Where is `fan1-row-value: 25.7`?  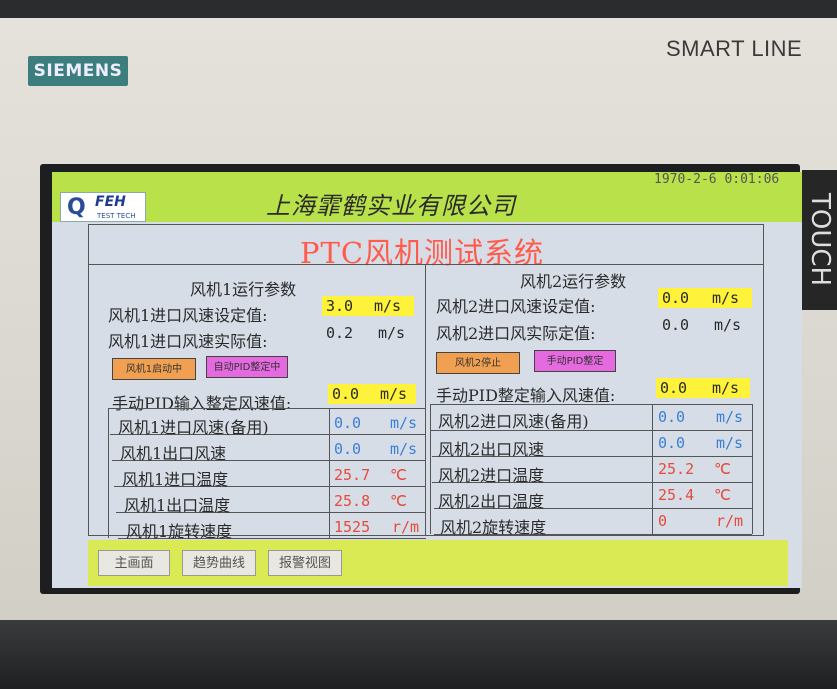 fan1-row-value: 25.7 is located at coordinates (352, 475).